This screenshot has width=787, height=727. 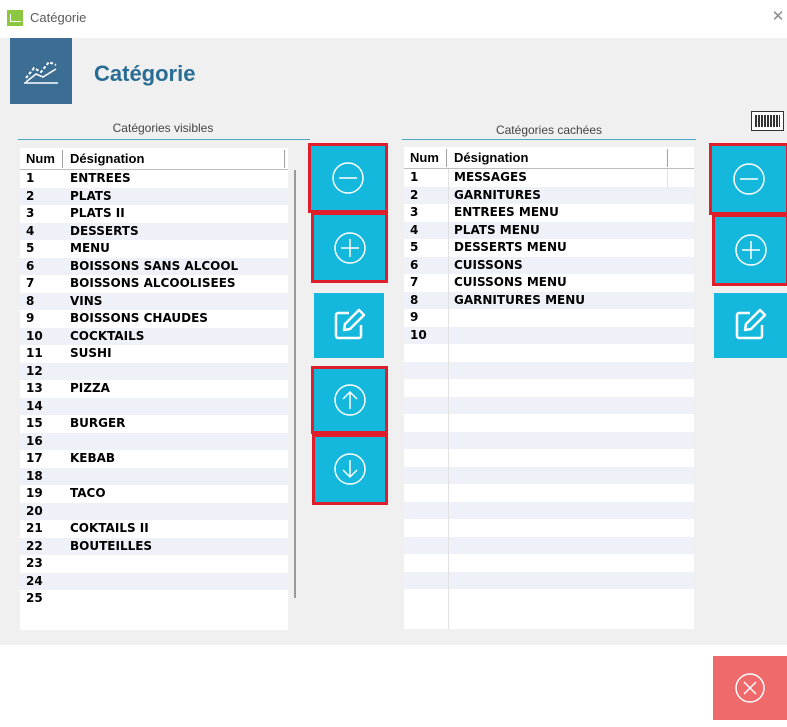 What do you see at coordinates (767, 121) in the screenshot?
I see `keyboard-icon` at bounding box center [767, 121].